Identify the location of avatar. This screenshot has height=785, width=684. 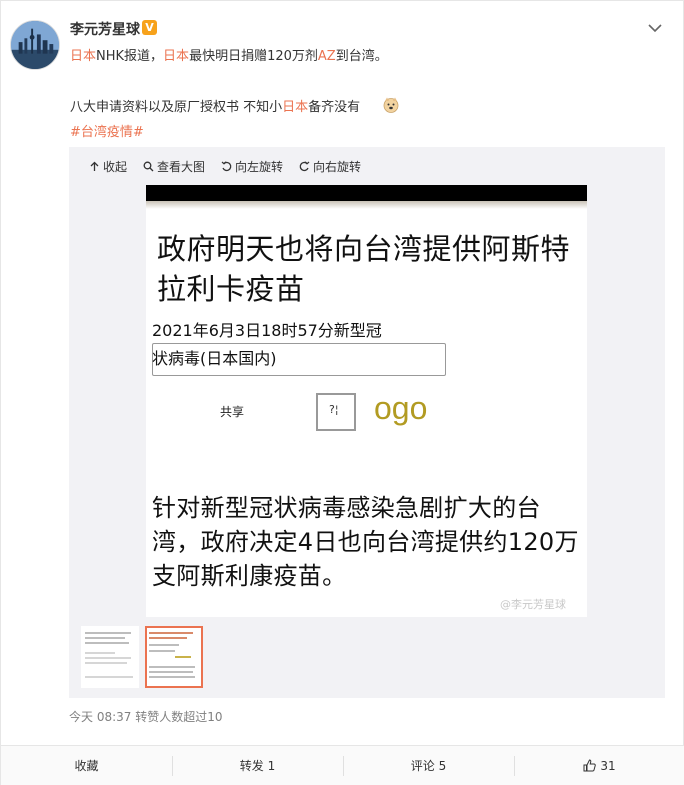
(35, 45).